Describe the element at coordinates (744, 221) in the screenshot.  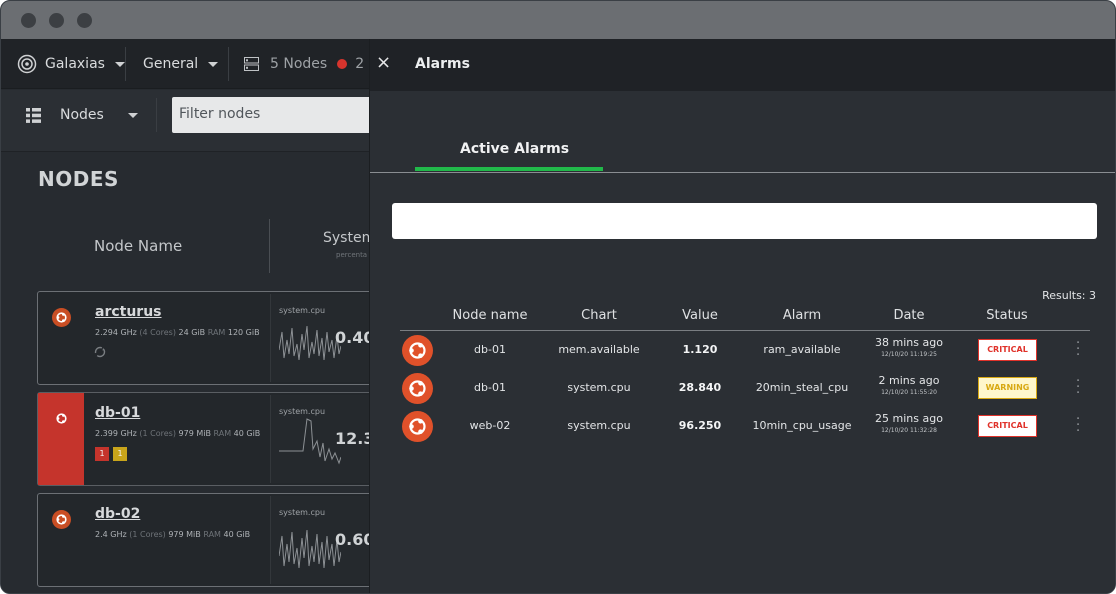
I see `alarms-search-input` at that location.